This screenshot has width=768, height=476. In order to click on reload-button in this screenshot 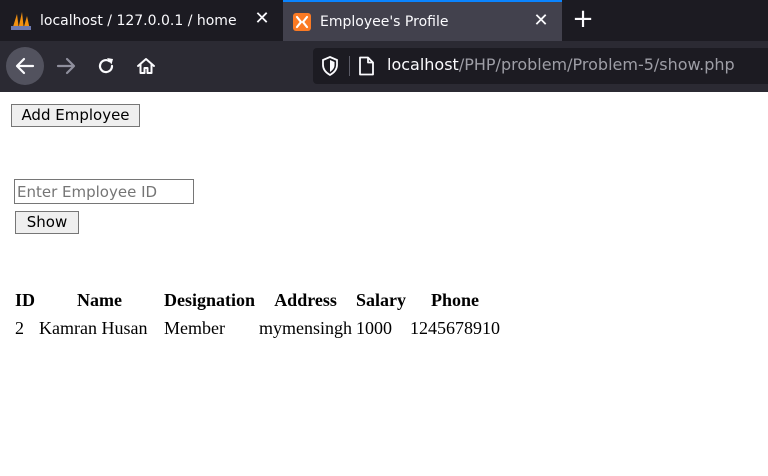, I will do `click(106, 66)`.